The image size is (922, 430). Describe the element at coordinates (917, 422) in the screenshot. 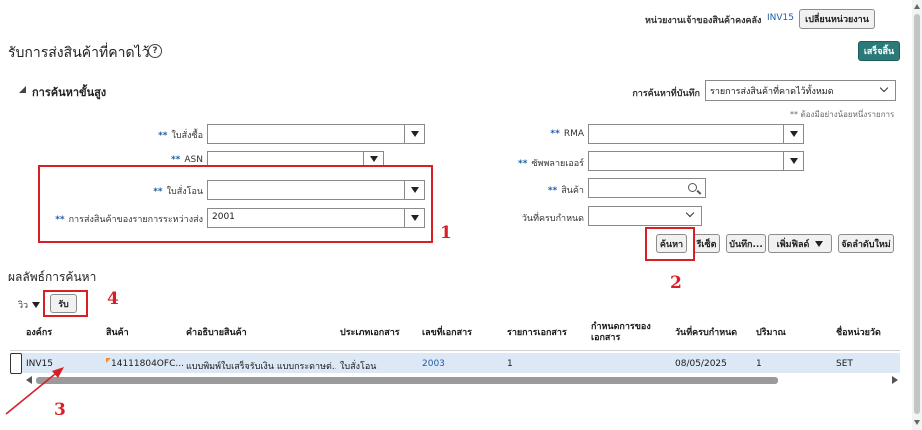

I see `scroll-down-icon` at that location.